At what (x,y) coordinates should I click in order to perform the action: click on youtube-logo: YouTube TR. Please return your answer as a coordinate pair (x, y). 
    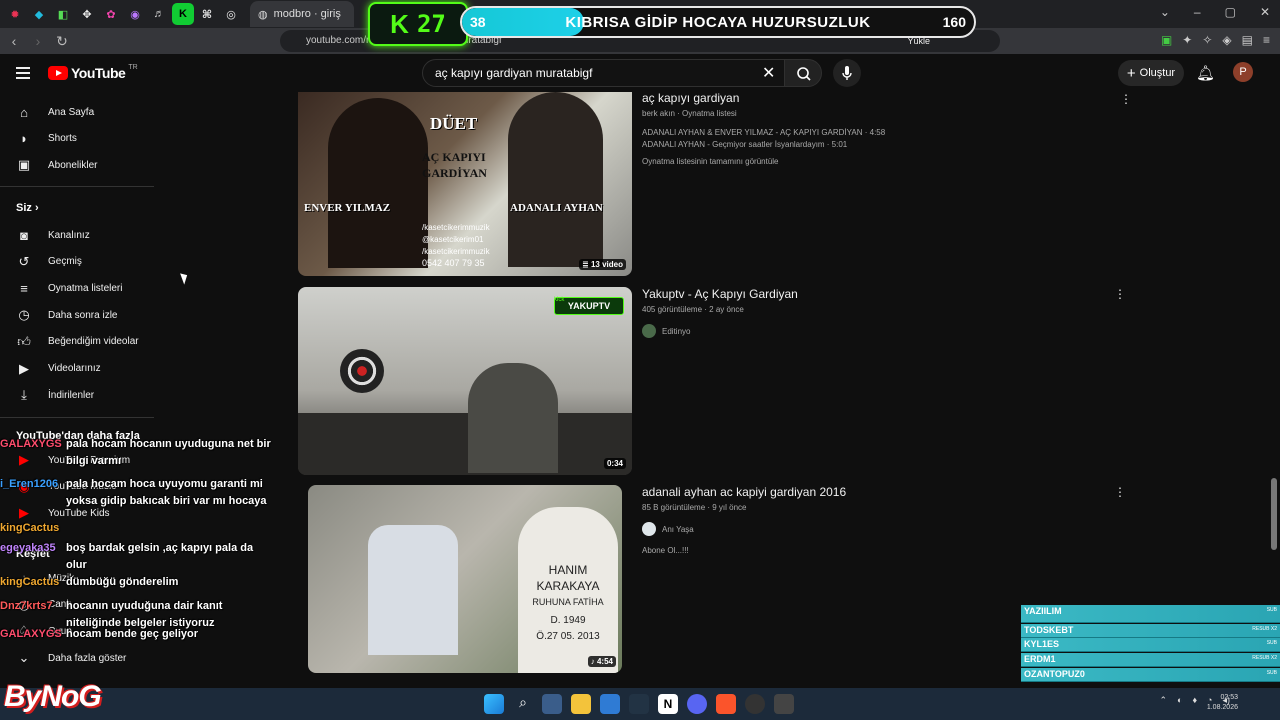
    Looking at the image, I should click on (93, 72).